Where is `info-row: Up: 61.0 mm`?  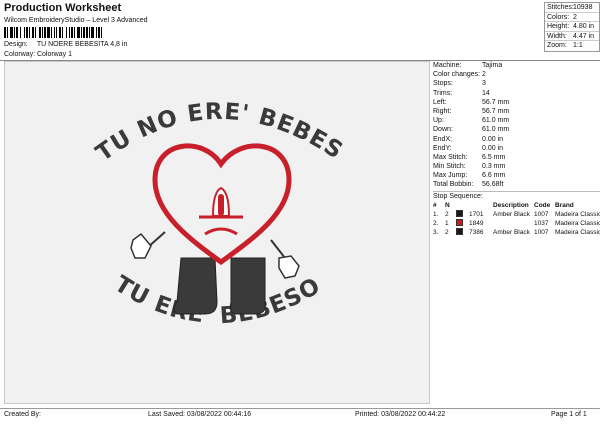
info-row: Up: 61.0 mm is located at coordinates (516, 120).